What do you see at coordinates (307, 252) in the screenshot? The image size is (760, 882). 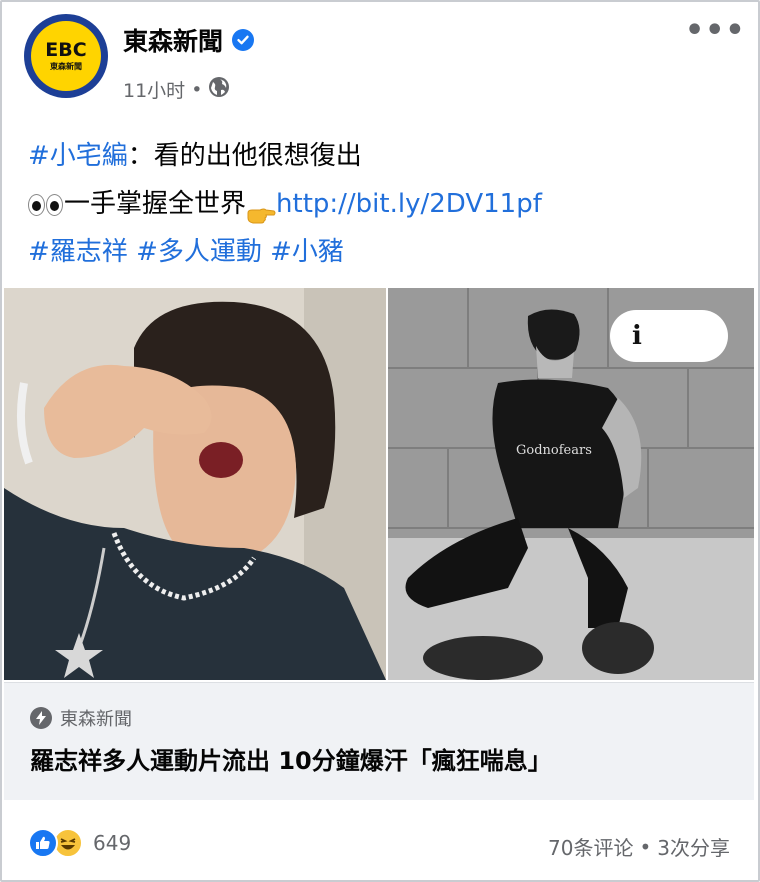 I see `hashtag-link: #小豬` at bounding box center [307, 252].